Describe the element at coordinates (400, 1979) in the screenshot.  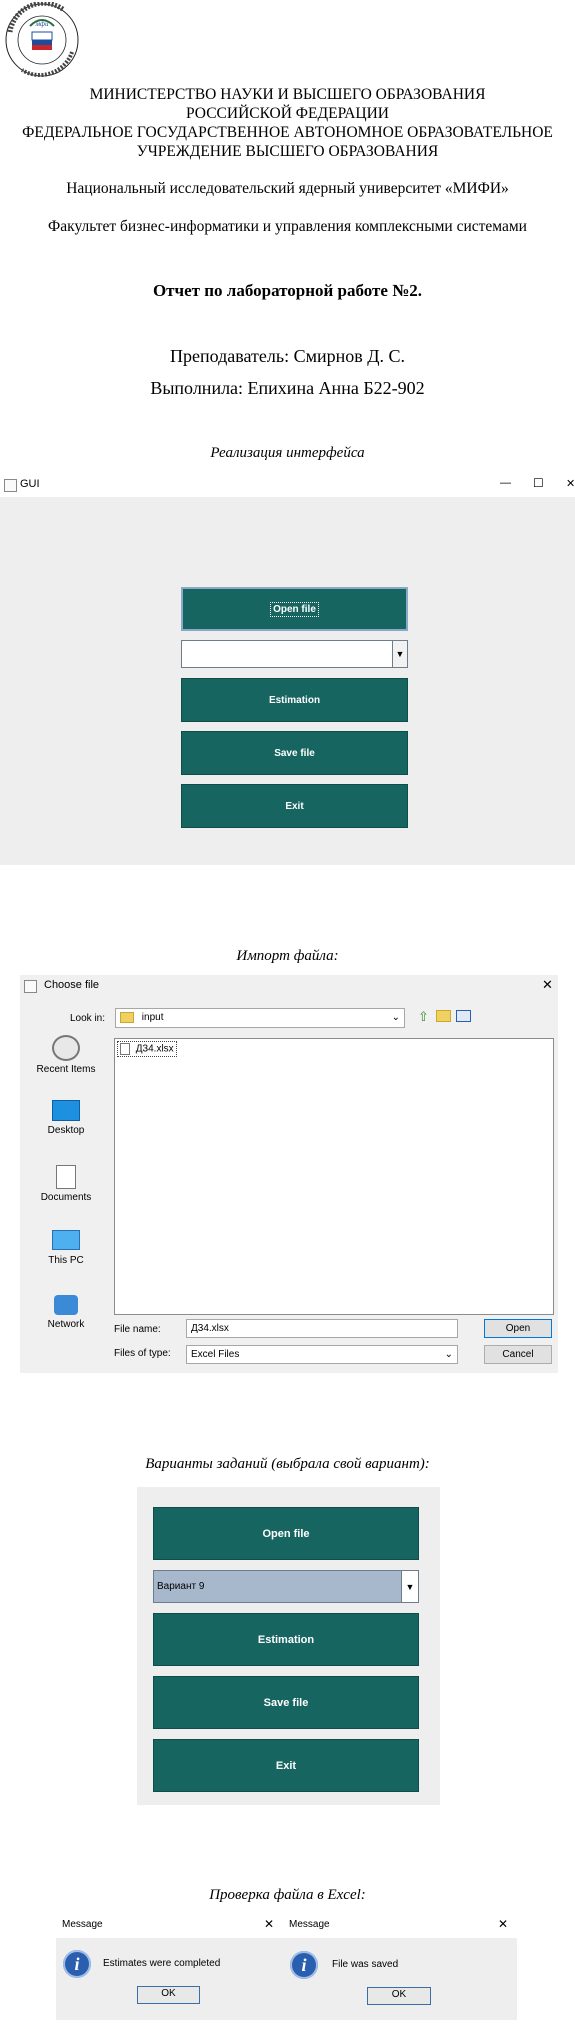
I see `message-body: i File was saved OK` at that location.